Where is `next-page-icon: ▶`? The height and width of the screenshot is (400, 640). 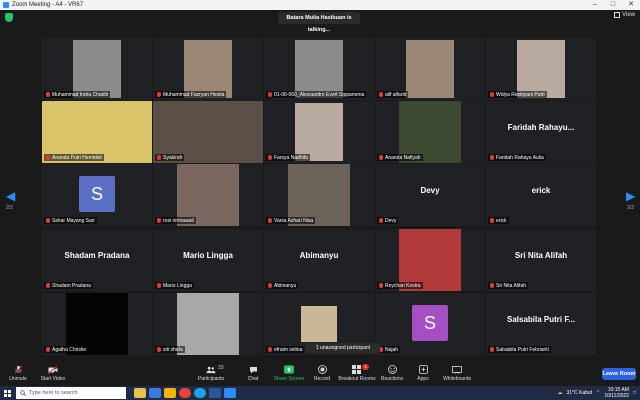
next-page-icon: ▶ is located at coordinates (630, 196).